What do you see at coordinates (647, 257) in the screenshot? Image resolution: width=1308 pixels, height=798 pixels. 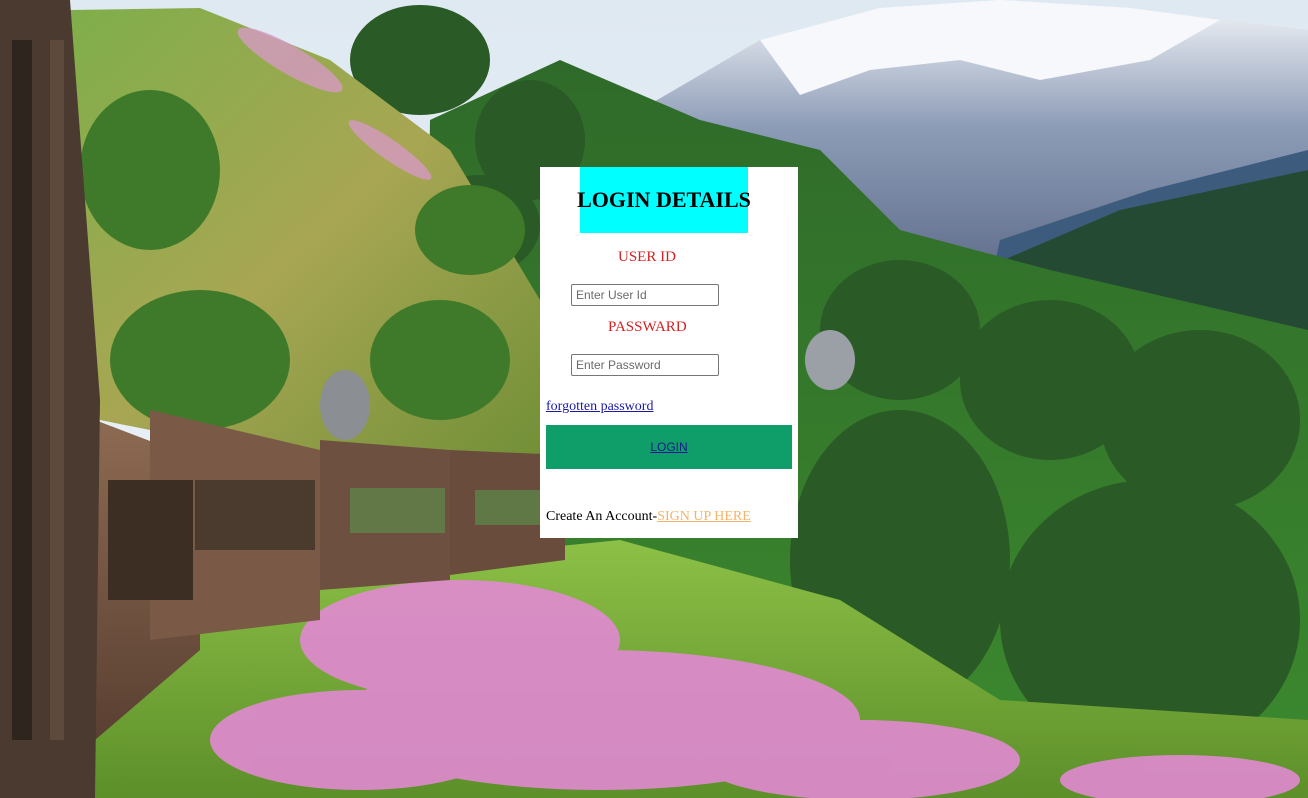 I see `user-id-label: USER ID` at bounding box center [647, 257].